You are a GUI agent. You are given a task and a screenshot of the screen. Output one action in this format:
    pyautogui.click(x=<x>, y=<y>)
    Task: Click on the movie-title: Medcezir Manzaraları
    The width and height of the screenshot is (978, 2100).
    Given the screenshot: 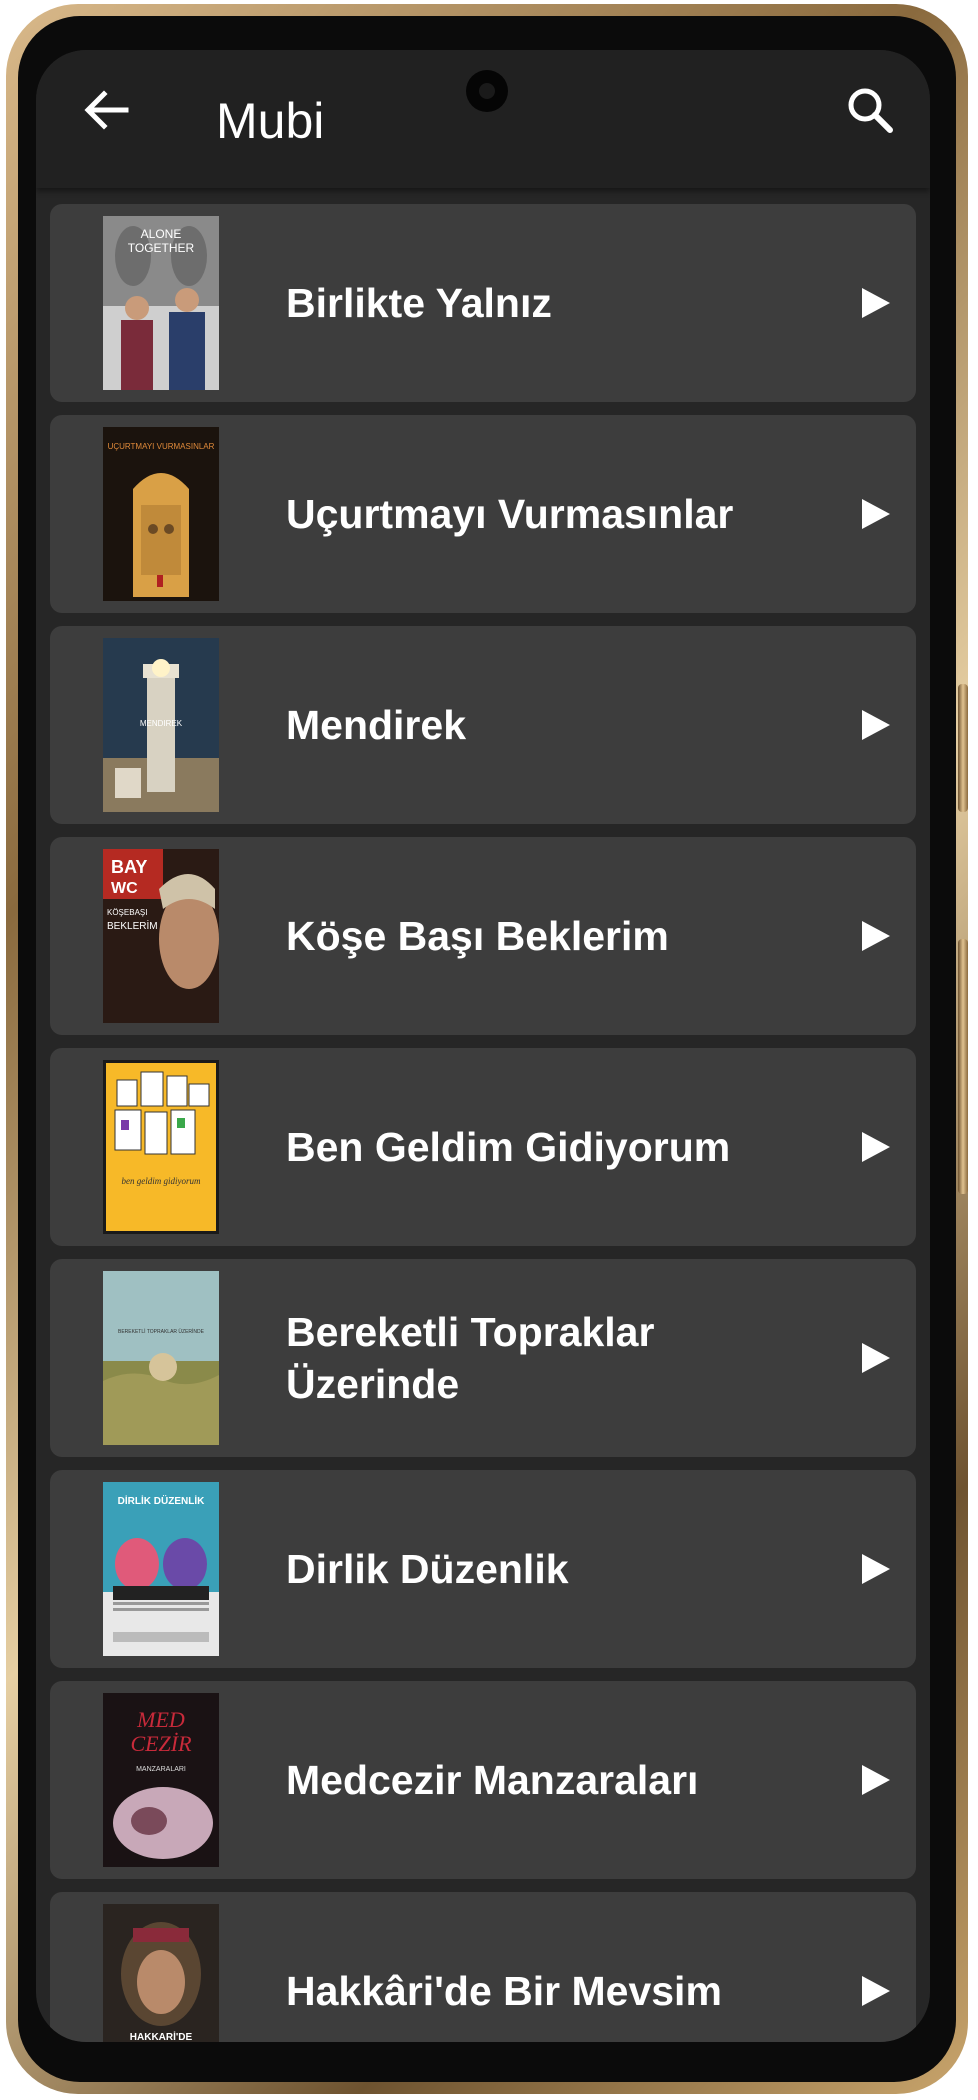 What is the action you would take?
    pyautogui.click(x=492, y=1780)
    